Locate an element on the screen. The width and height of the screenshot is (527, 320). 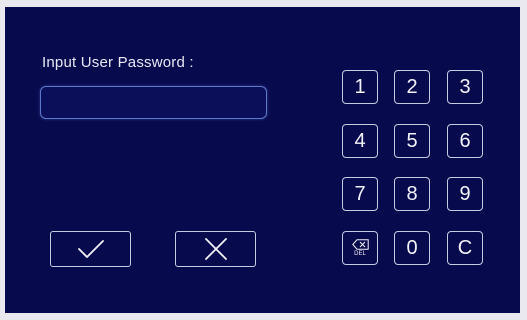
key-9: 9 is located at coordinates (465, 194).